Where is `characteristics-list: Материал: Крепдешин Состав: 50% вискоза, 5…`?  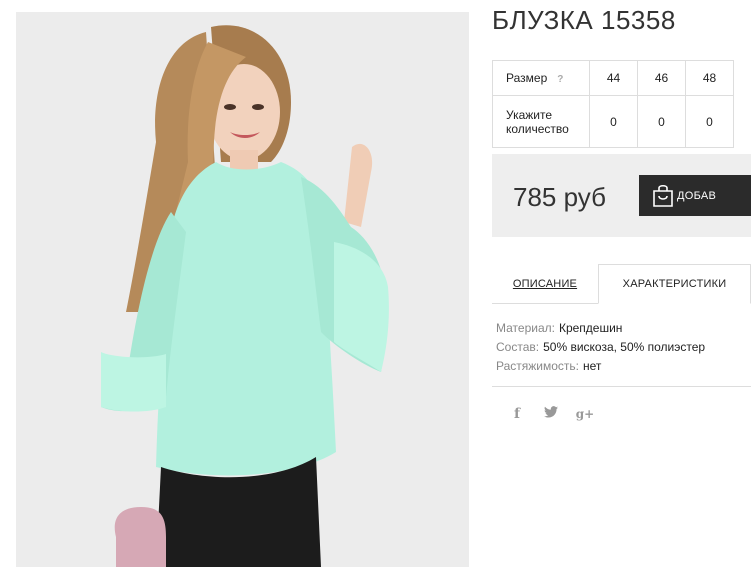
characteristics-list: Материал: Крепдешин Состав: 50% вискоза, 5… is located at coordinates (600, 347).